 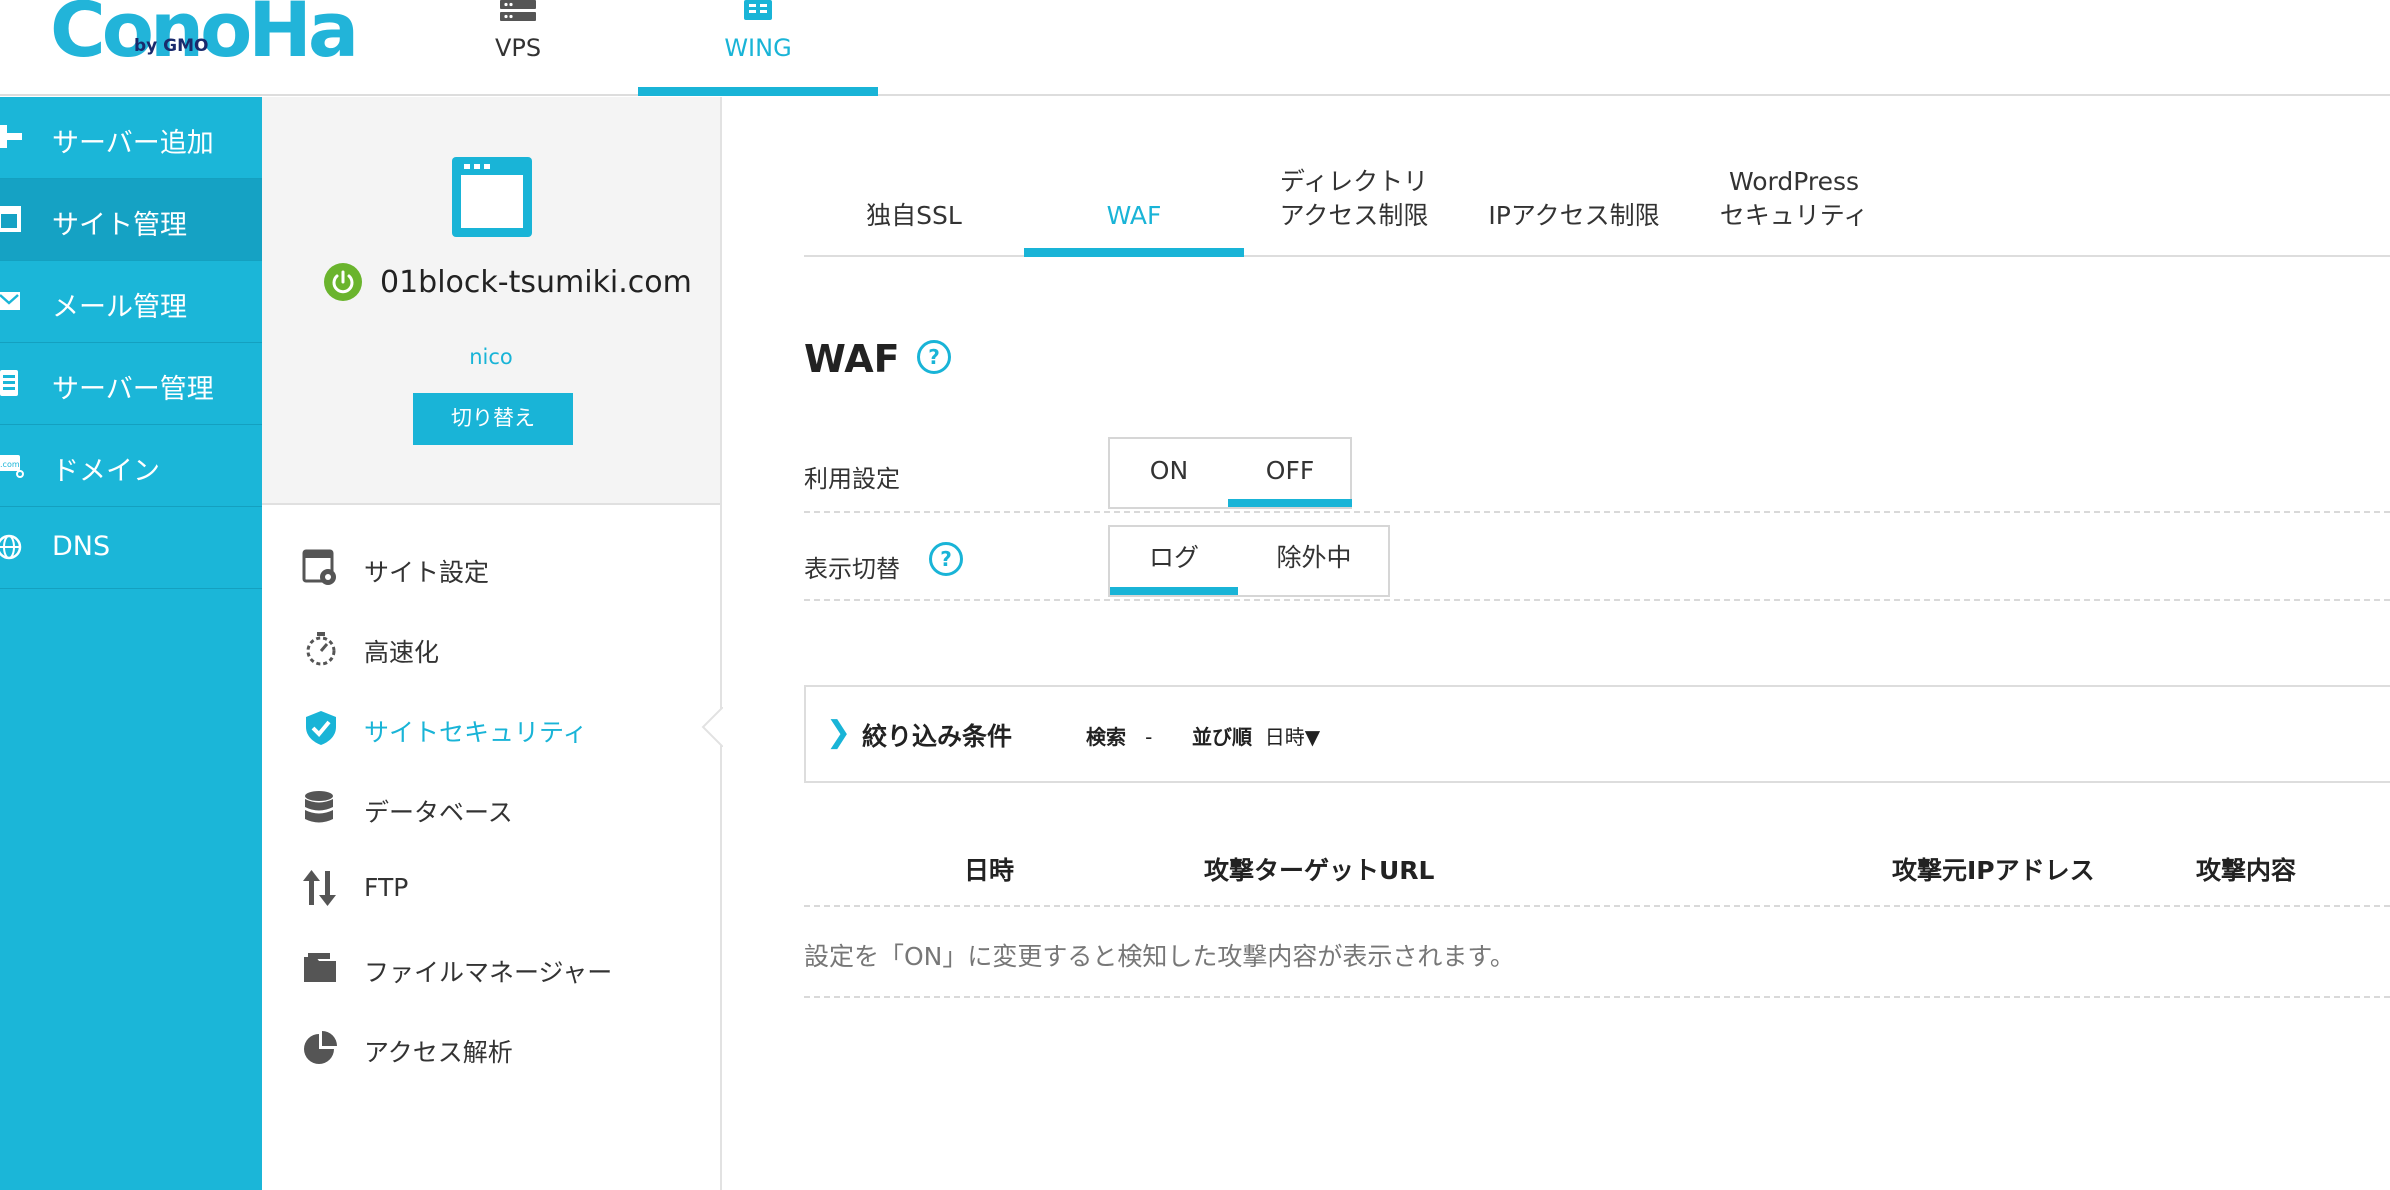 I want to click on tab-custom-ssl: 独自SSL, so click(x=914, y=206).